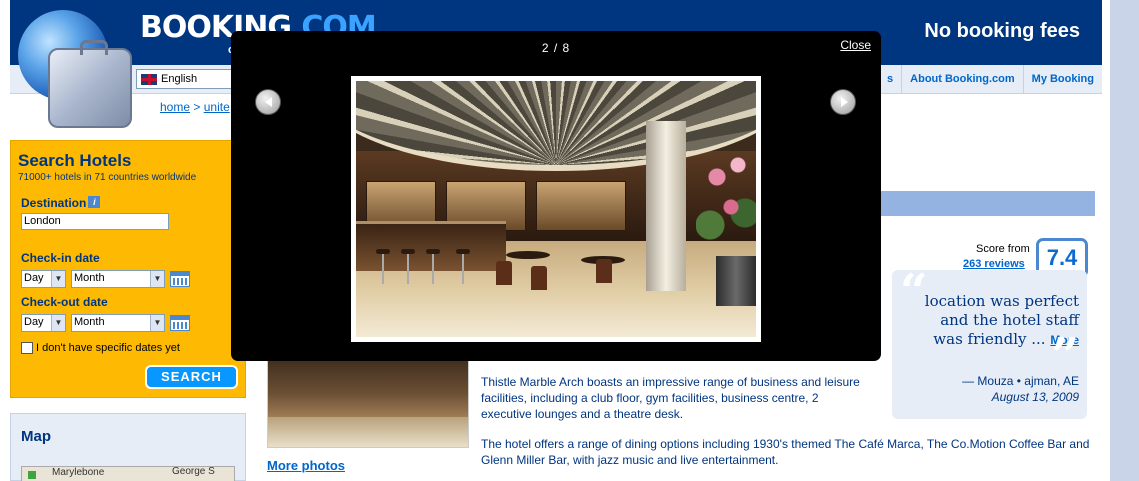  What do you see at coordinates (1020, 381) in the screenshot?
I see `review-author: — Mouza • ajman, AE` at bounding box center [1020, 381].